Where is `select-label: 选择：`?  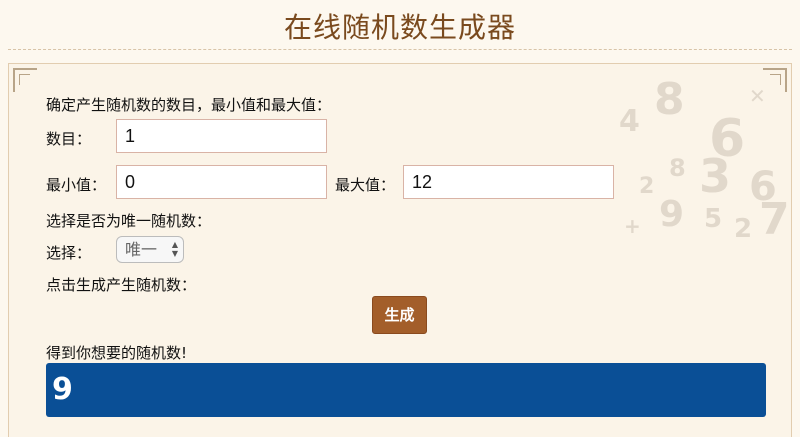 select-label: 选择： is located at coordinates (69, 253).